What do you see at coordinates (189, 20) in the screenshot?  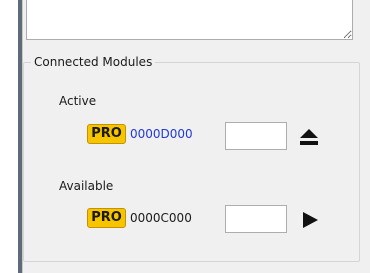 I see `log-textbox` at bounding box center [189, 20].